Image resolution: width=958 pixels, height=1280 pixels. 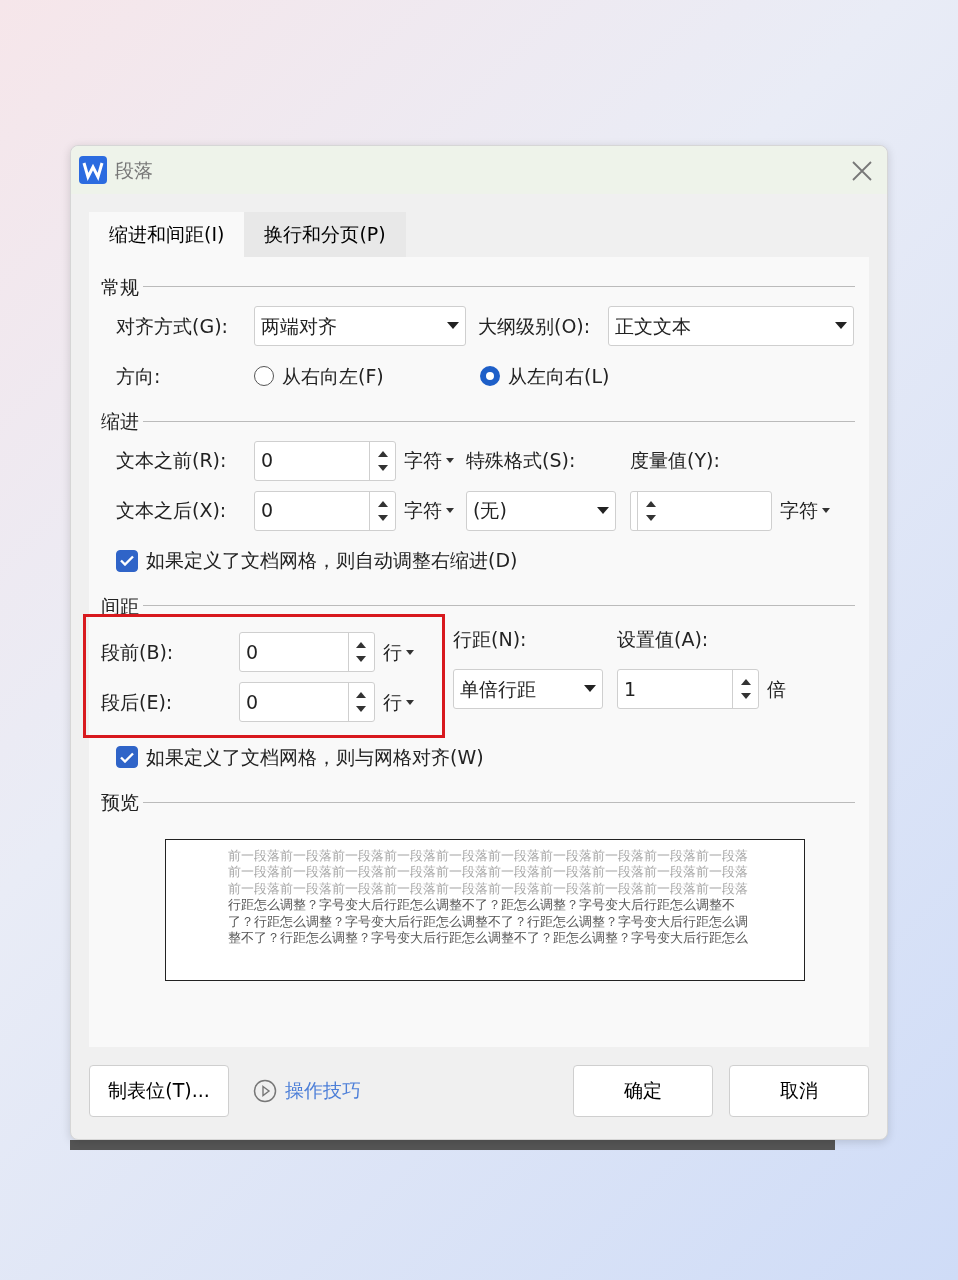 What do you see at coordinates (776, 689) in the screenshot?
I see `unit-label: 倍` at bounding box center [776, 689].